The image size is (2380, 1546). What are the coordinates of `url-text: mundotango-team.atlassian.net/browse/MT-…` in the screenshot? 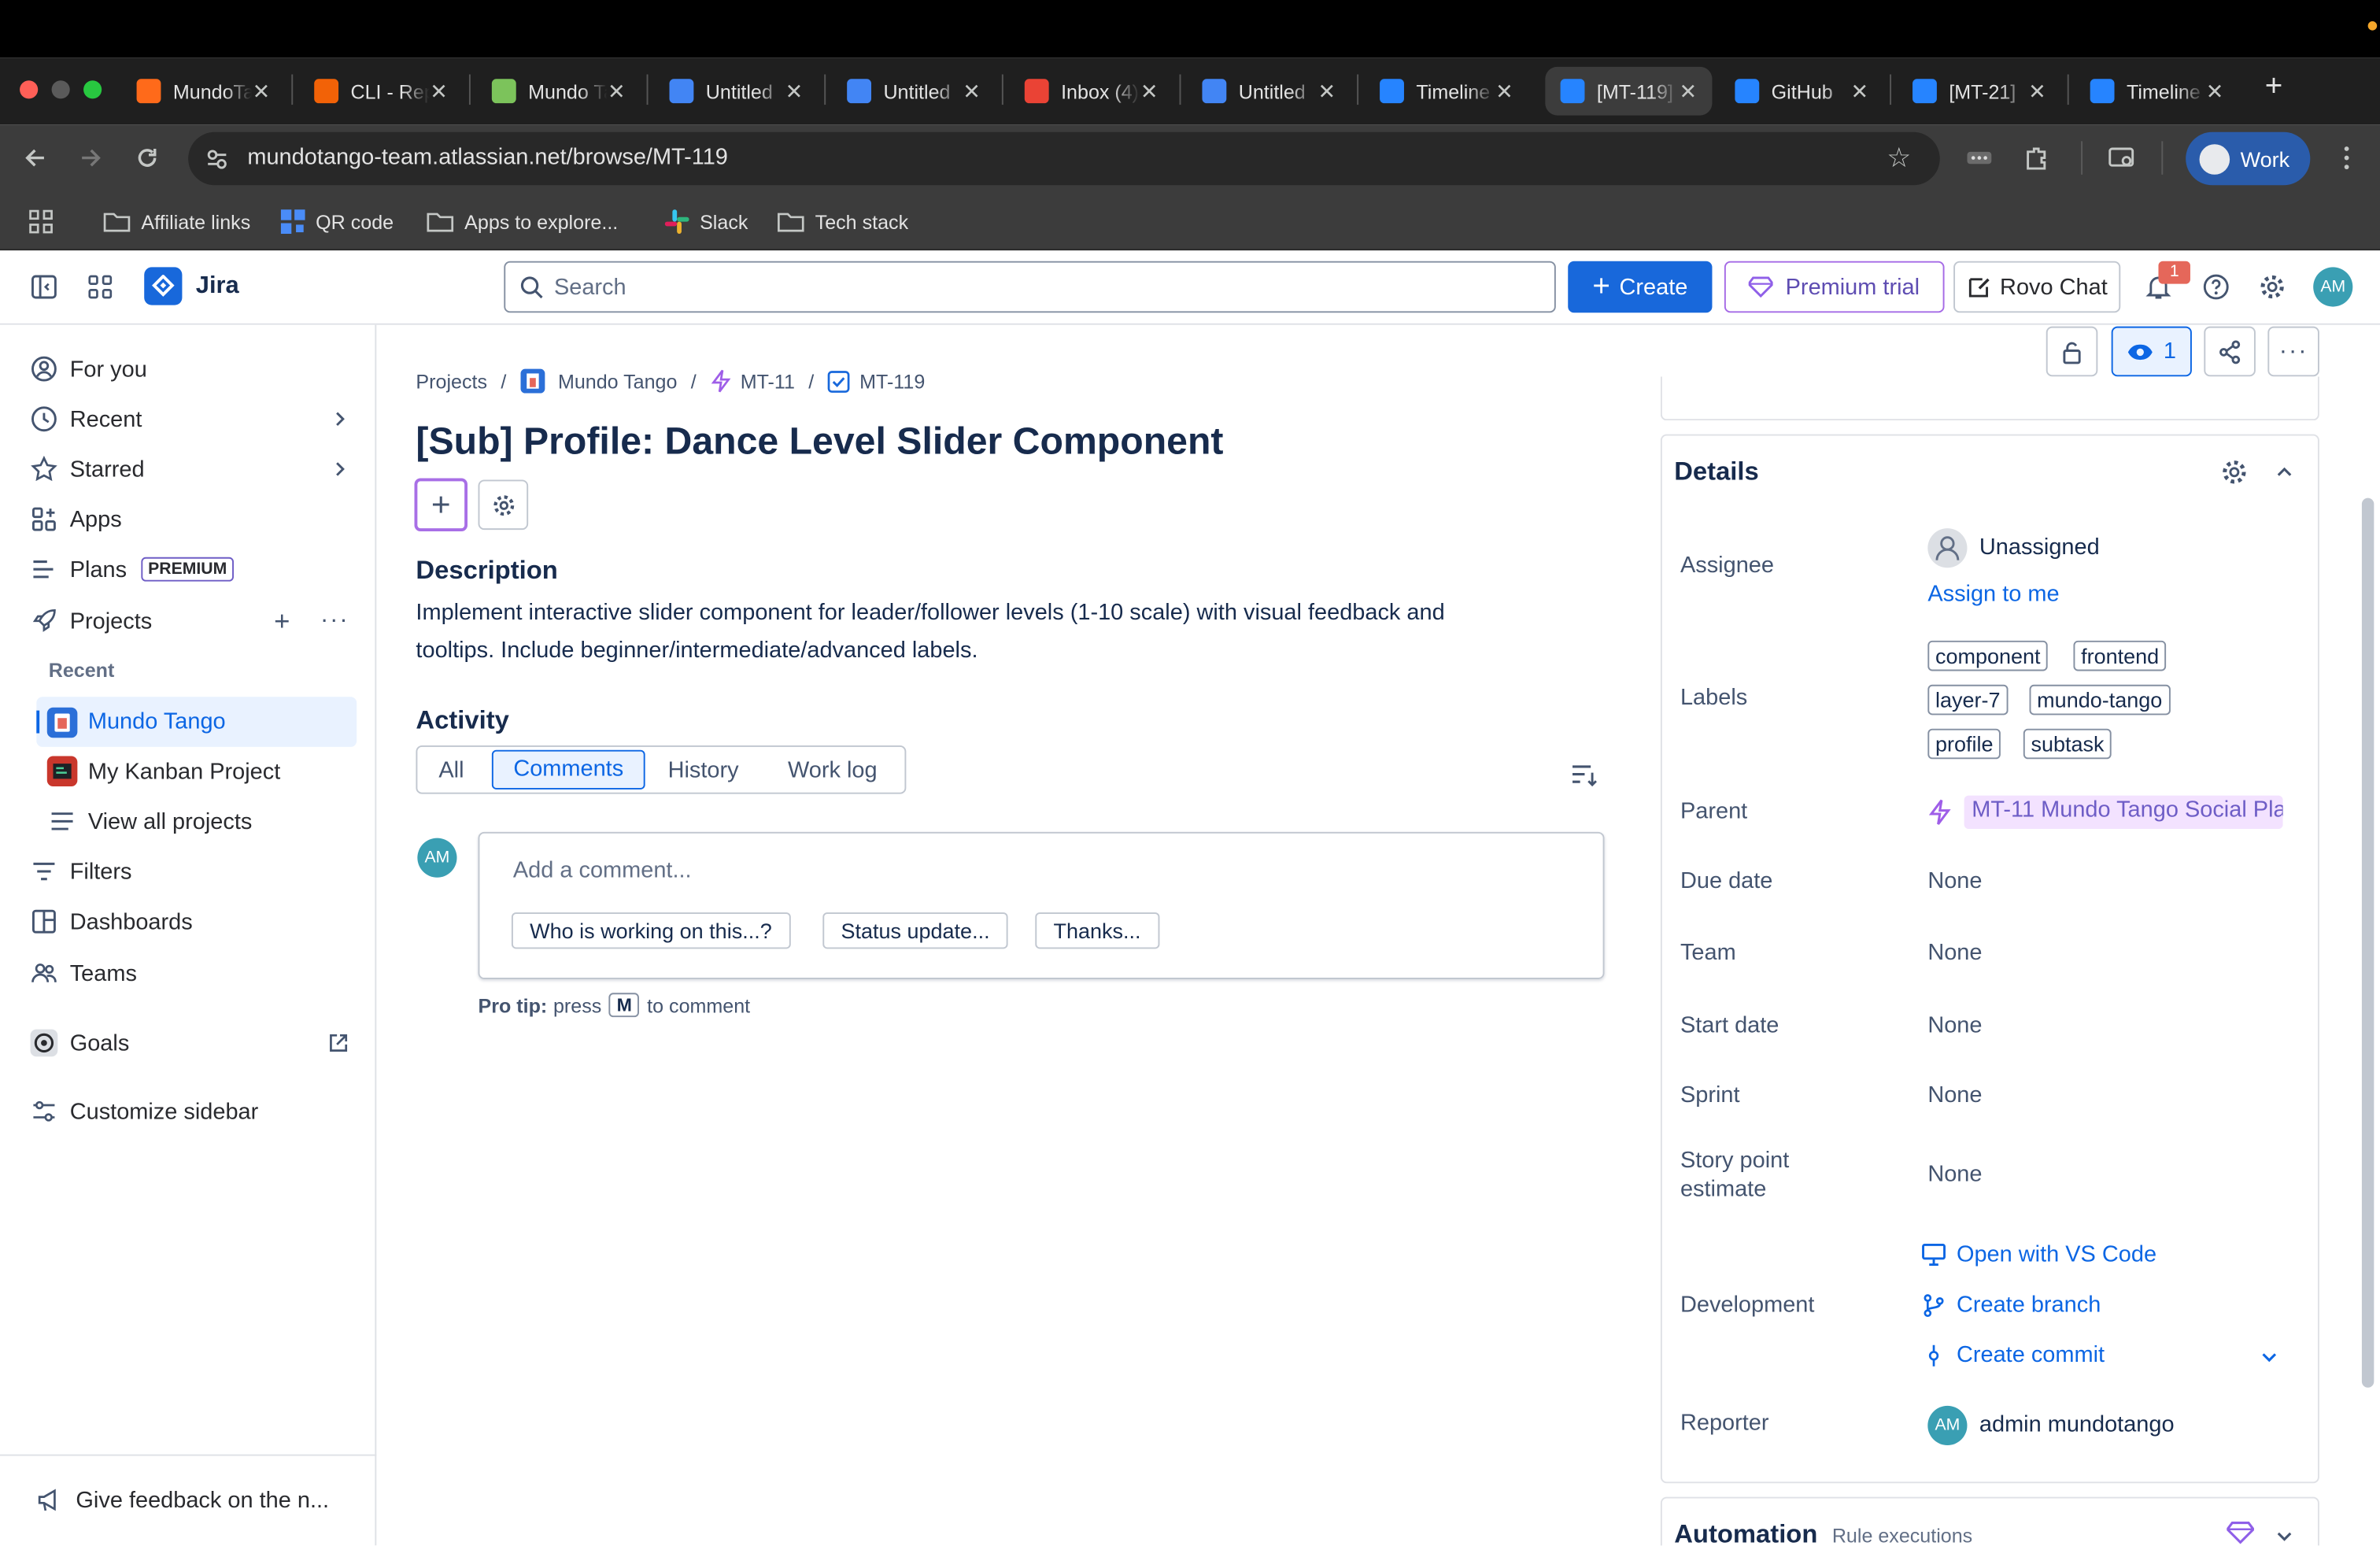 It's located at (487, 157).